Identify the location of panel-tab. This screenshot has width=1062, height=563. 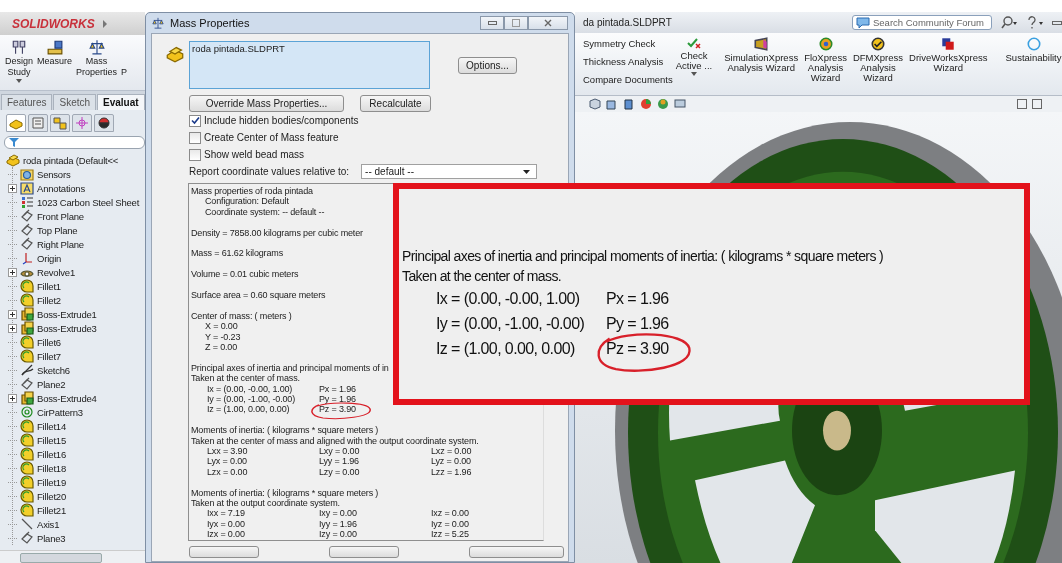
(104, 123).